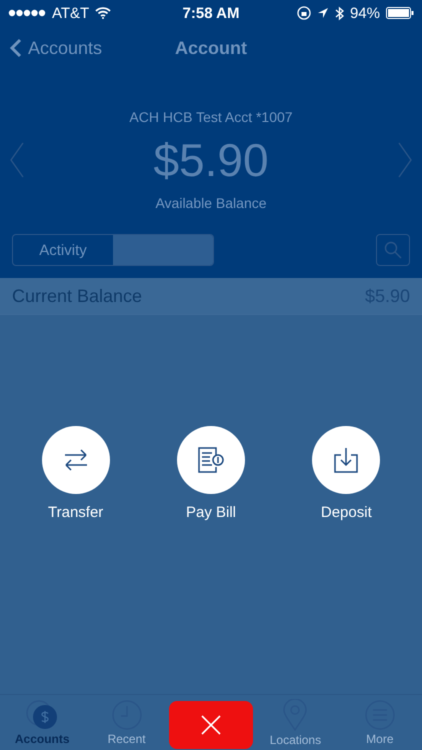 The image size is (422, 750). What do you see at coordinates (400, 13) in the screenshot?
I see `battery-icon` at bounding box center [400, 13].